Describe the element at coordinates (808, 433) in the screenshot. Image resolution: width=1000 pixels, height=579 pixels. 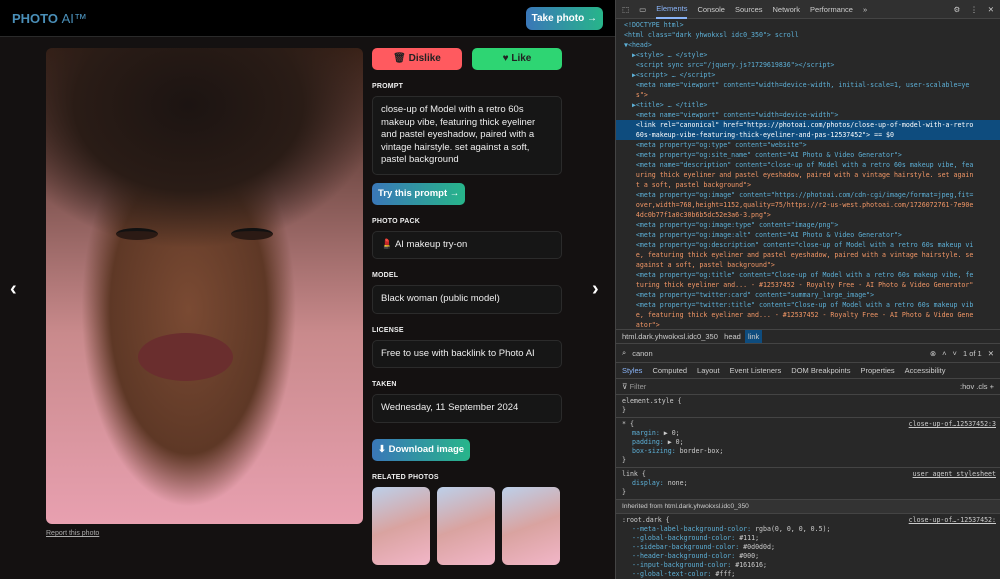
I see `css-declaration: margin: ▶ 0;` at that location.